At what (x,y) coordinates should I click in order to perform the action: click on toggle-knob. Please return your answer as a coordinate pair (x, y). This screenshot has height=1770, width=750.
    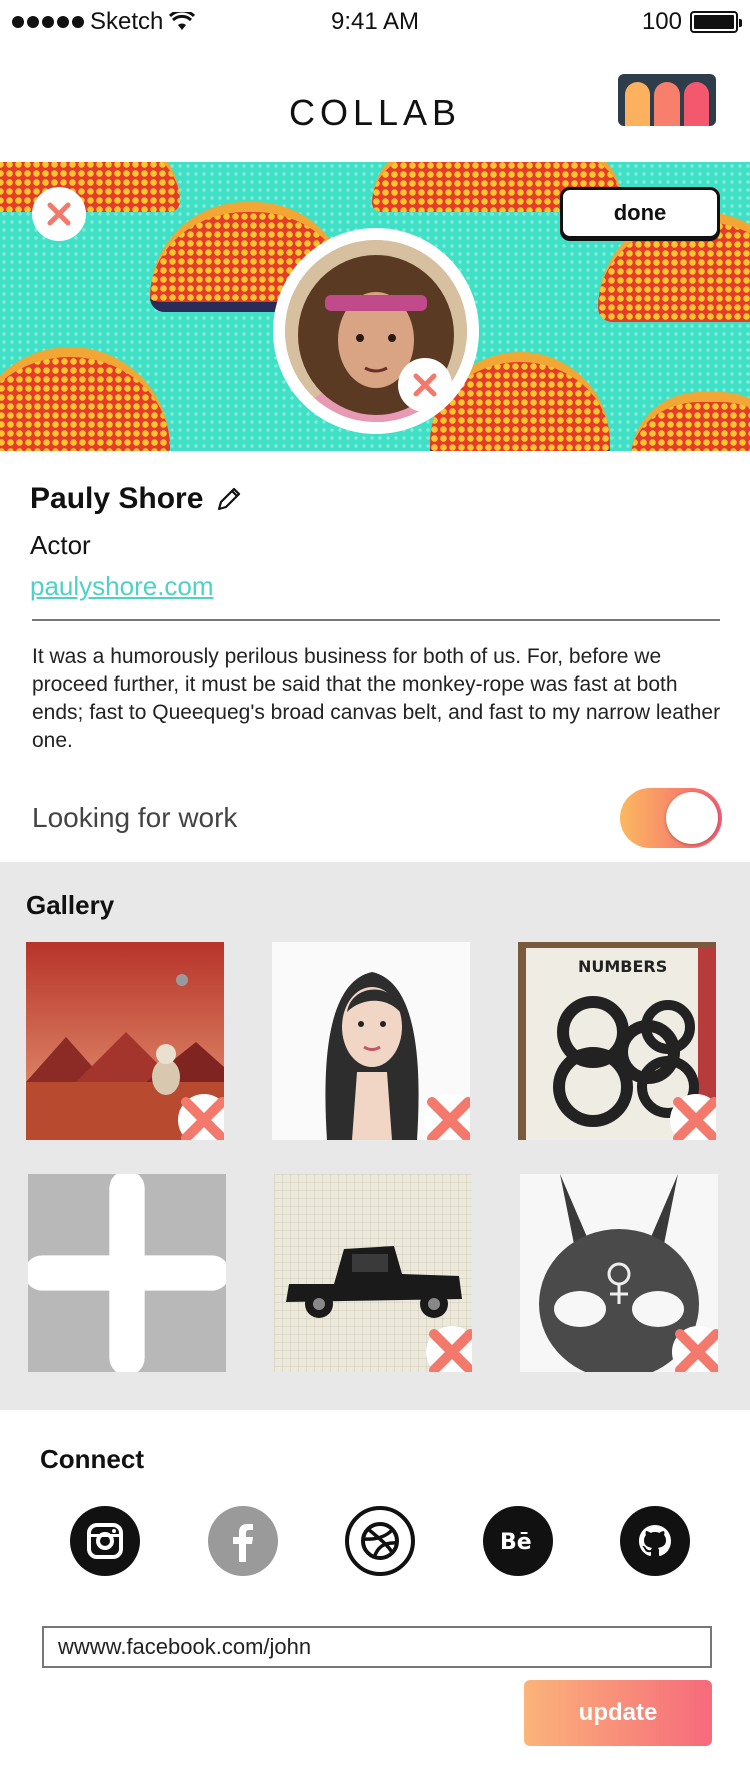
    Looking at the image, I should click on (692, 818).